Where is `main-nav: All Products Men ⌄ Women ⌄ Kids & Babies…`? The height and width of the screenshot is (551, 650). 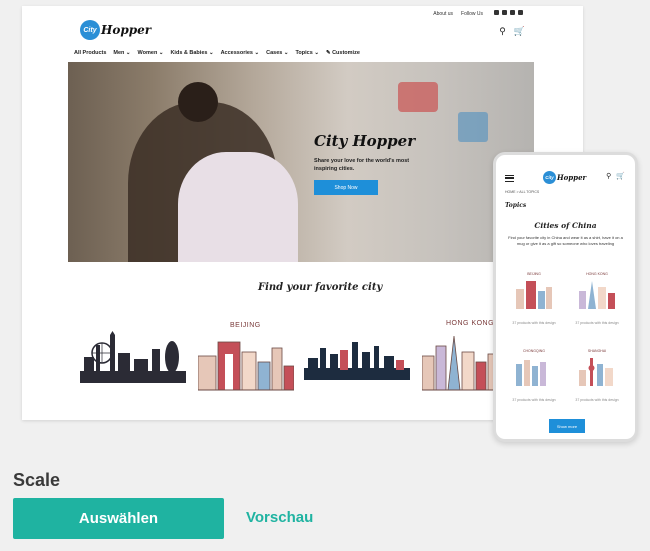 main-nav: All Products Men ⌄ Women ⌄ Kids & Babies… is located at coordinates (217, 53).